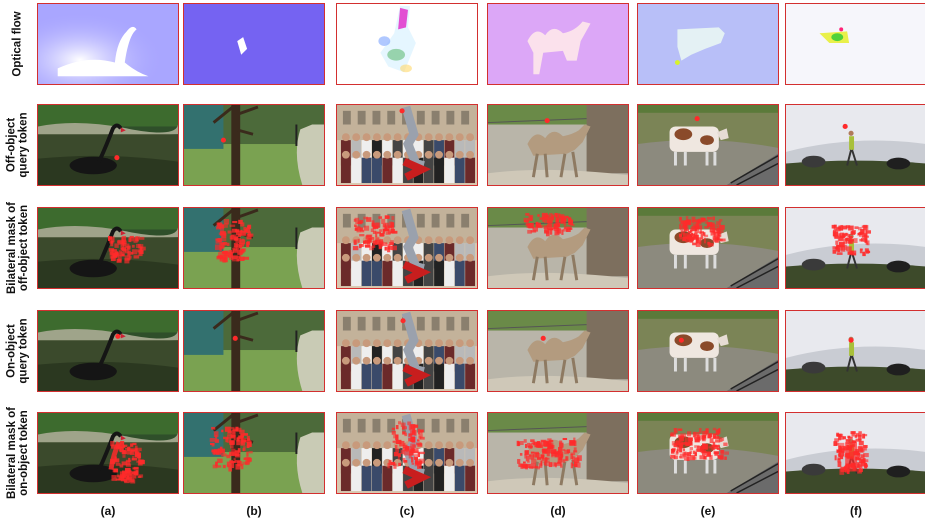 The height and width of the screenshot is (521, 925). I want to click on query-on-image-park, so click(254, 351).